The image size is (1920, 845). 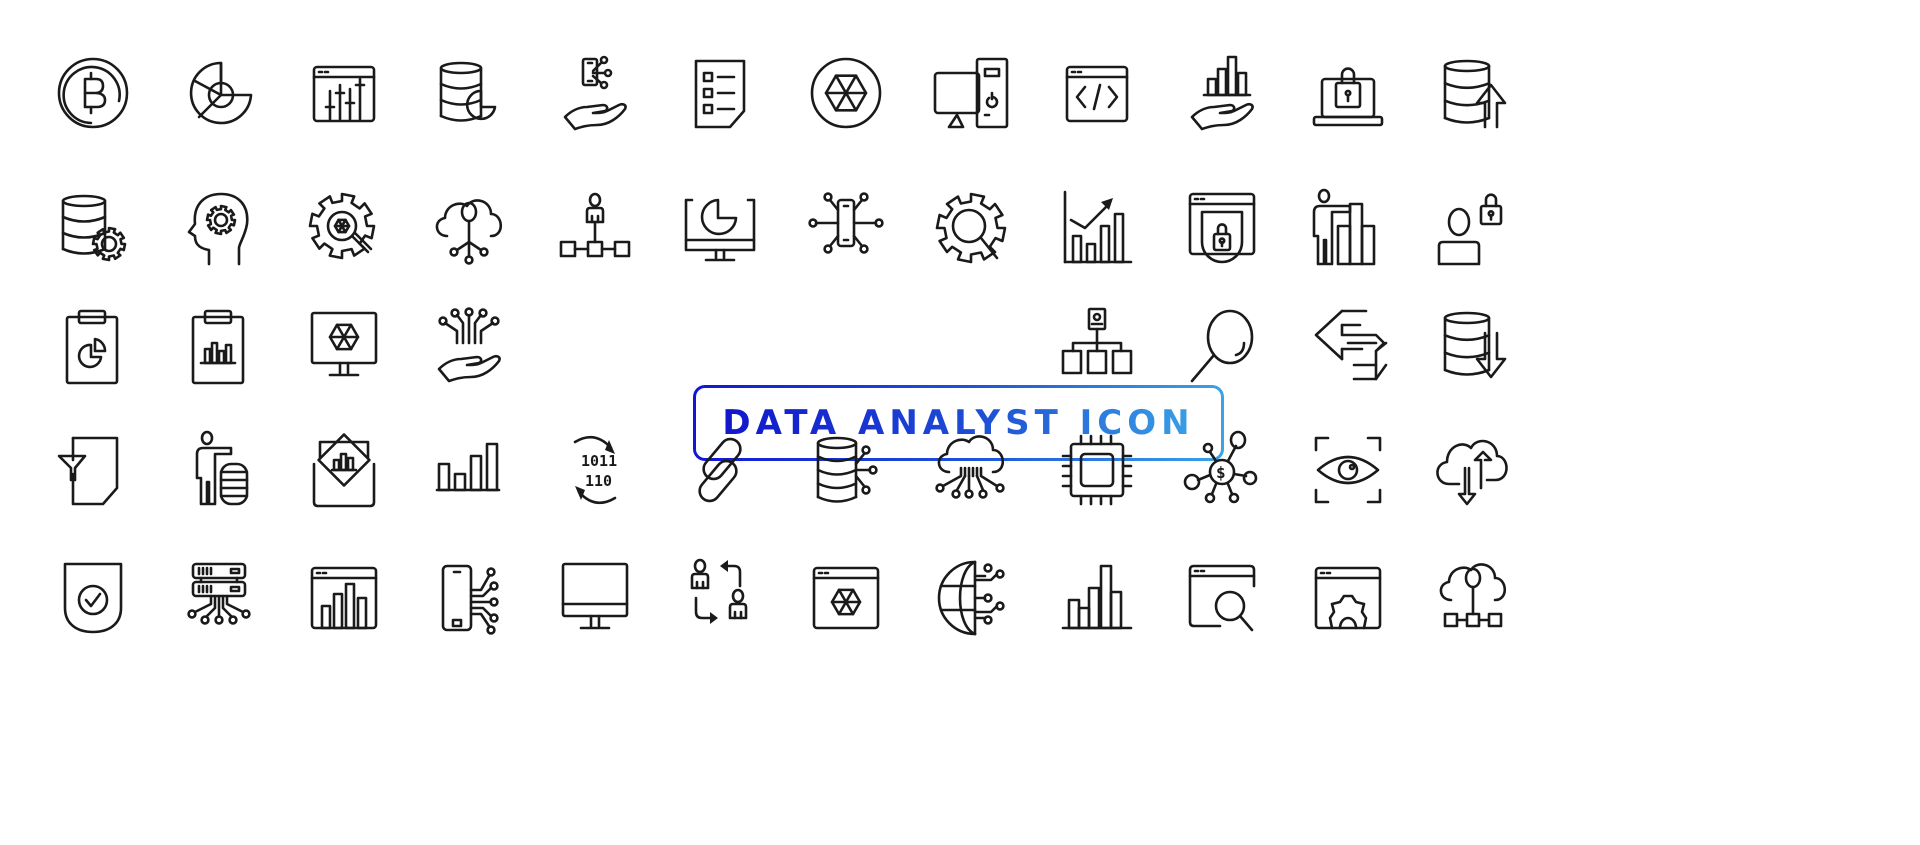 What do you see at coordinates (1222, 598) in the screenshot?
I see `browser-search-icon` at bounding box center [1222, 598].